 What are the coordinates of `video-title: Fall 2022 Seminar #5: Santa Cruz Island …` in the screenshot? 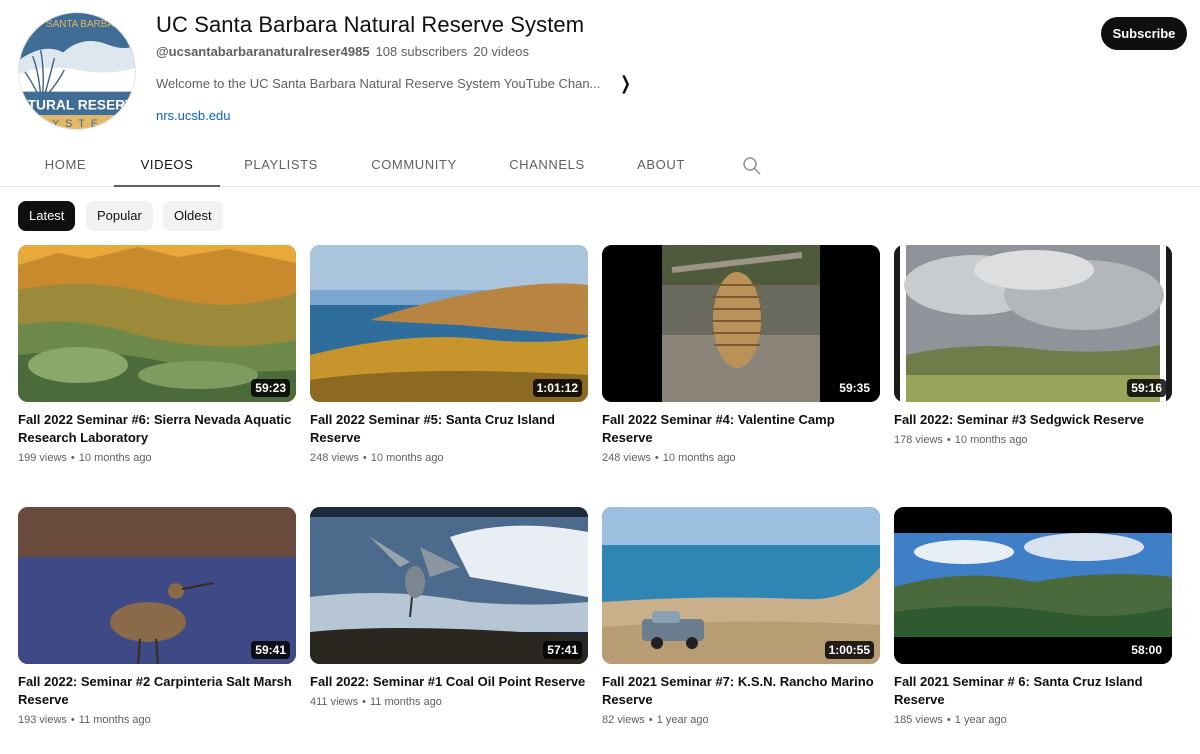 It's located at (449, 429).